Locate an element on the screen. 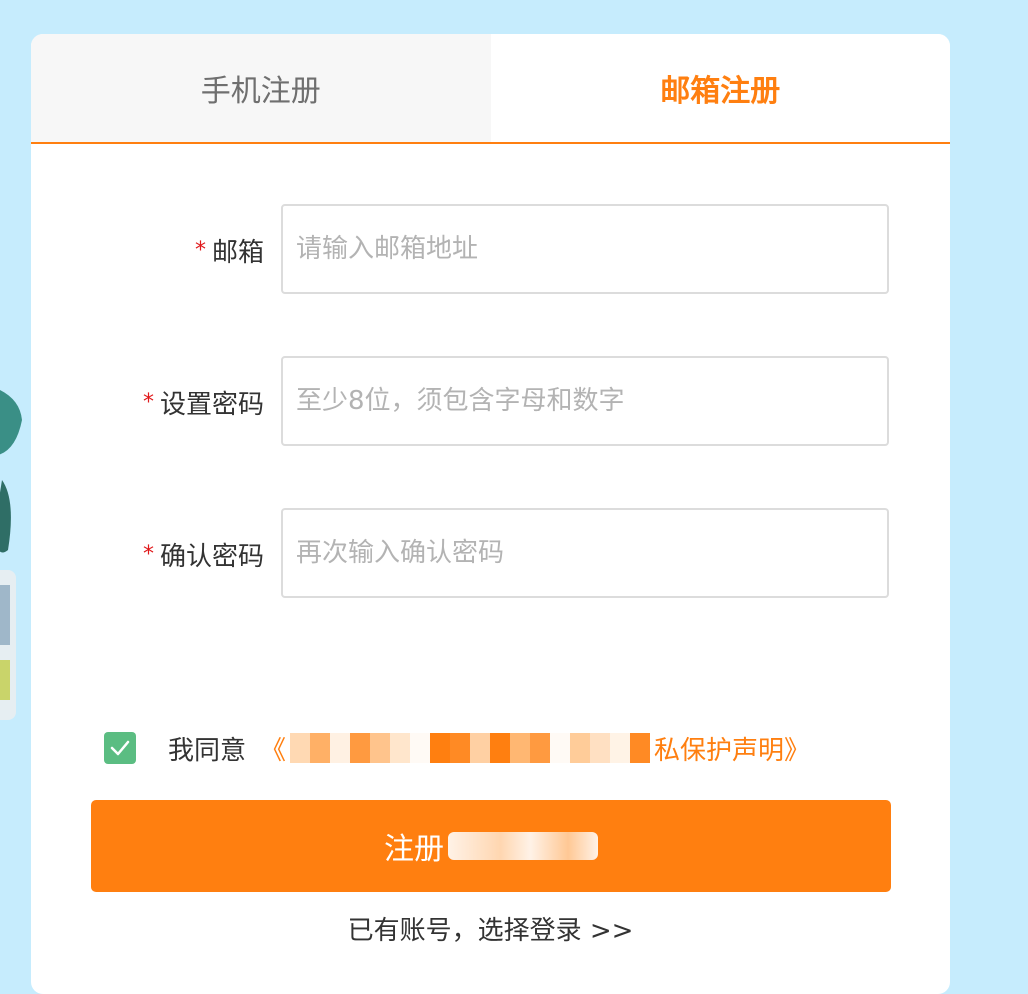 Image resolution: width=1028 pixels, height=994 pixels. confirm-password-row: * 确认密码 is located at coordinates (490, 554).